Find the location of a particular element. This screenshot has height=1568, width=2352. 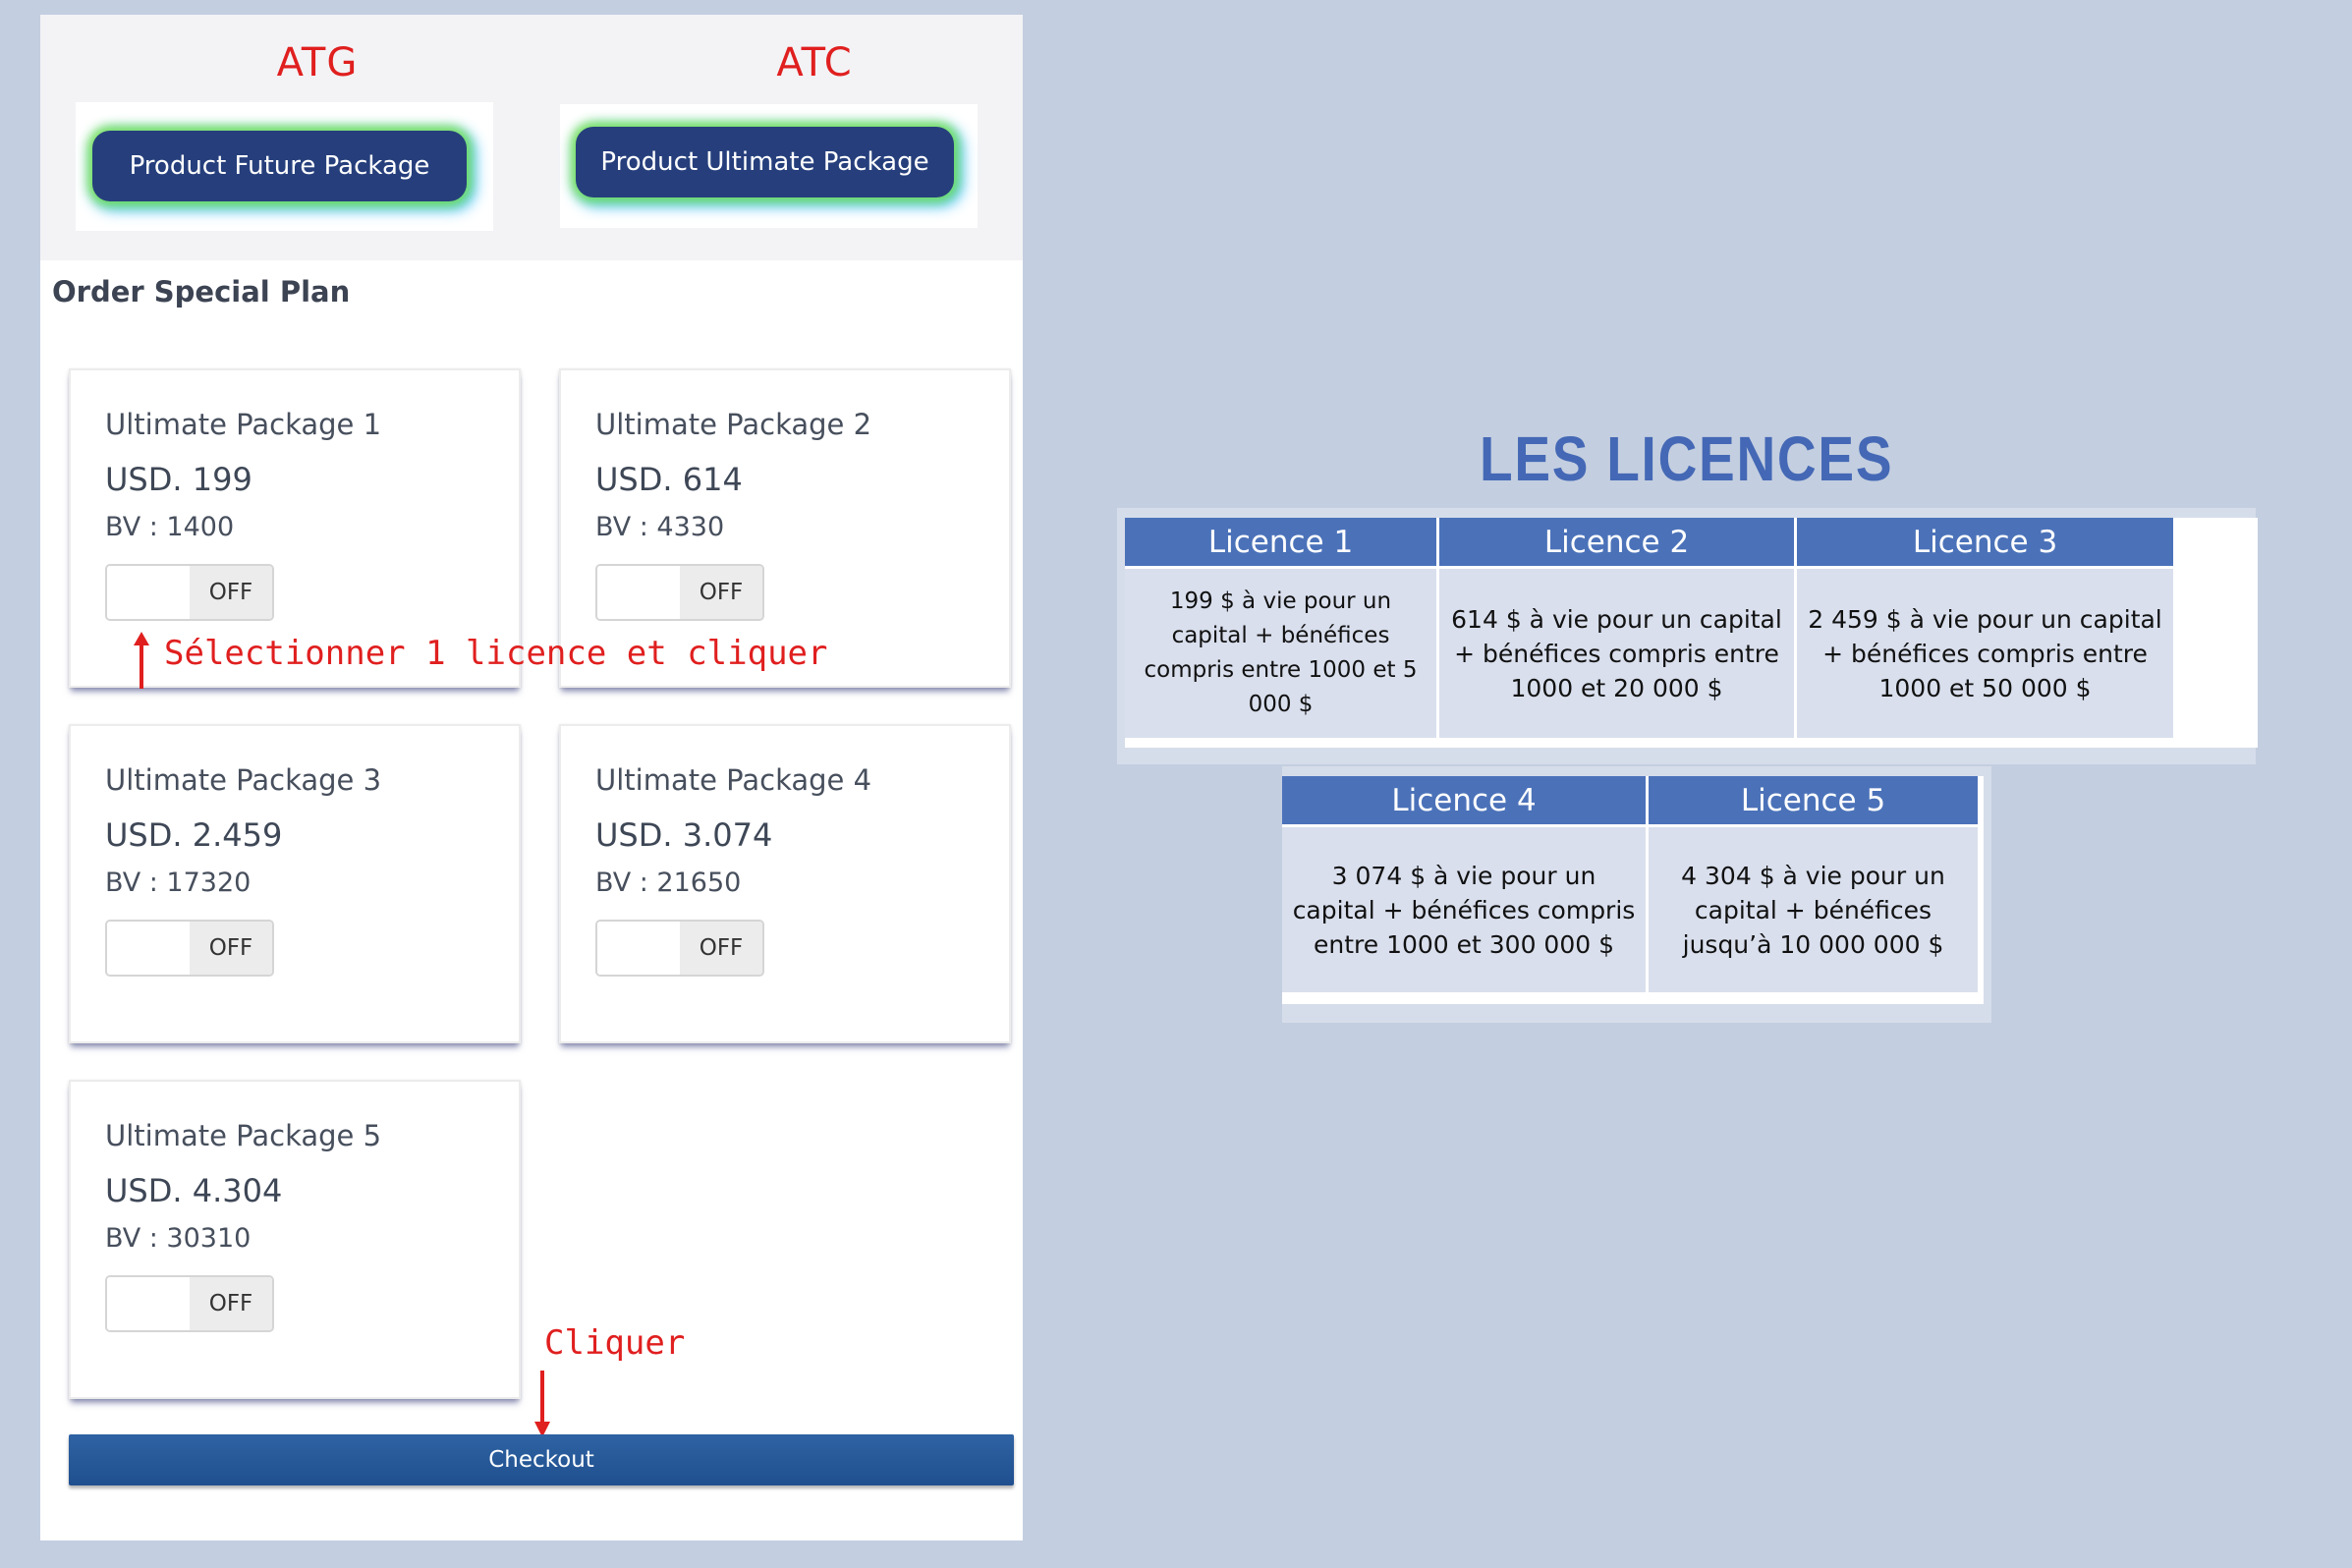

card-price: USD. 614 is located at coordinates (669, 479).